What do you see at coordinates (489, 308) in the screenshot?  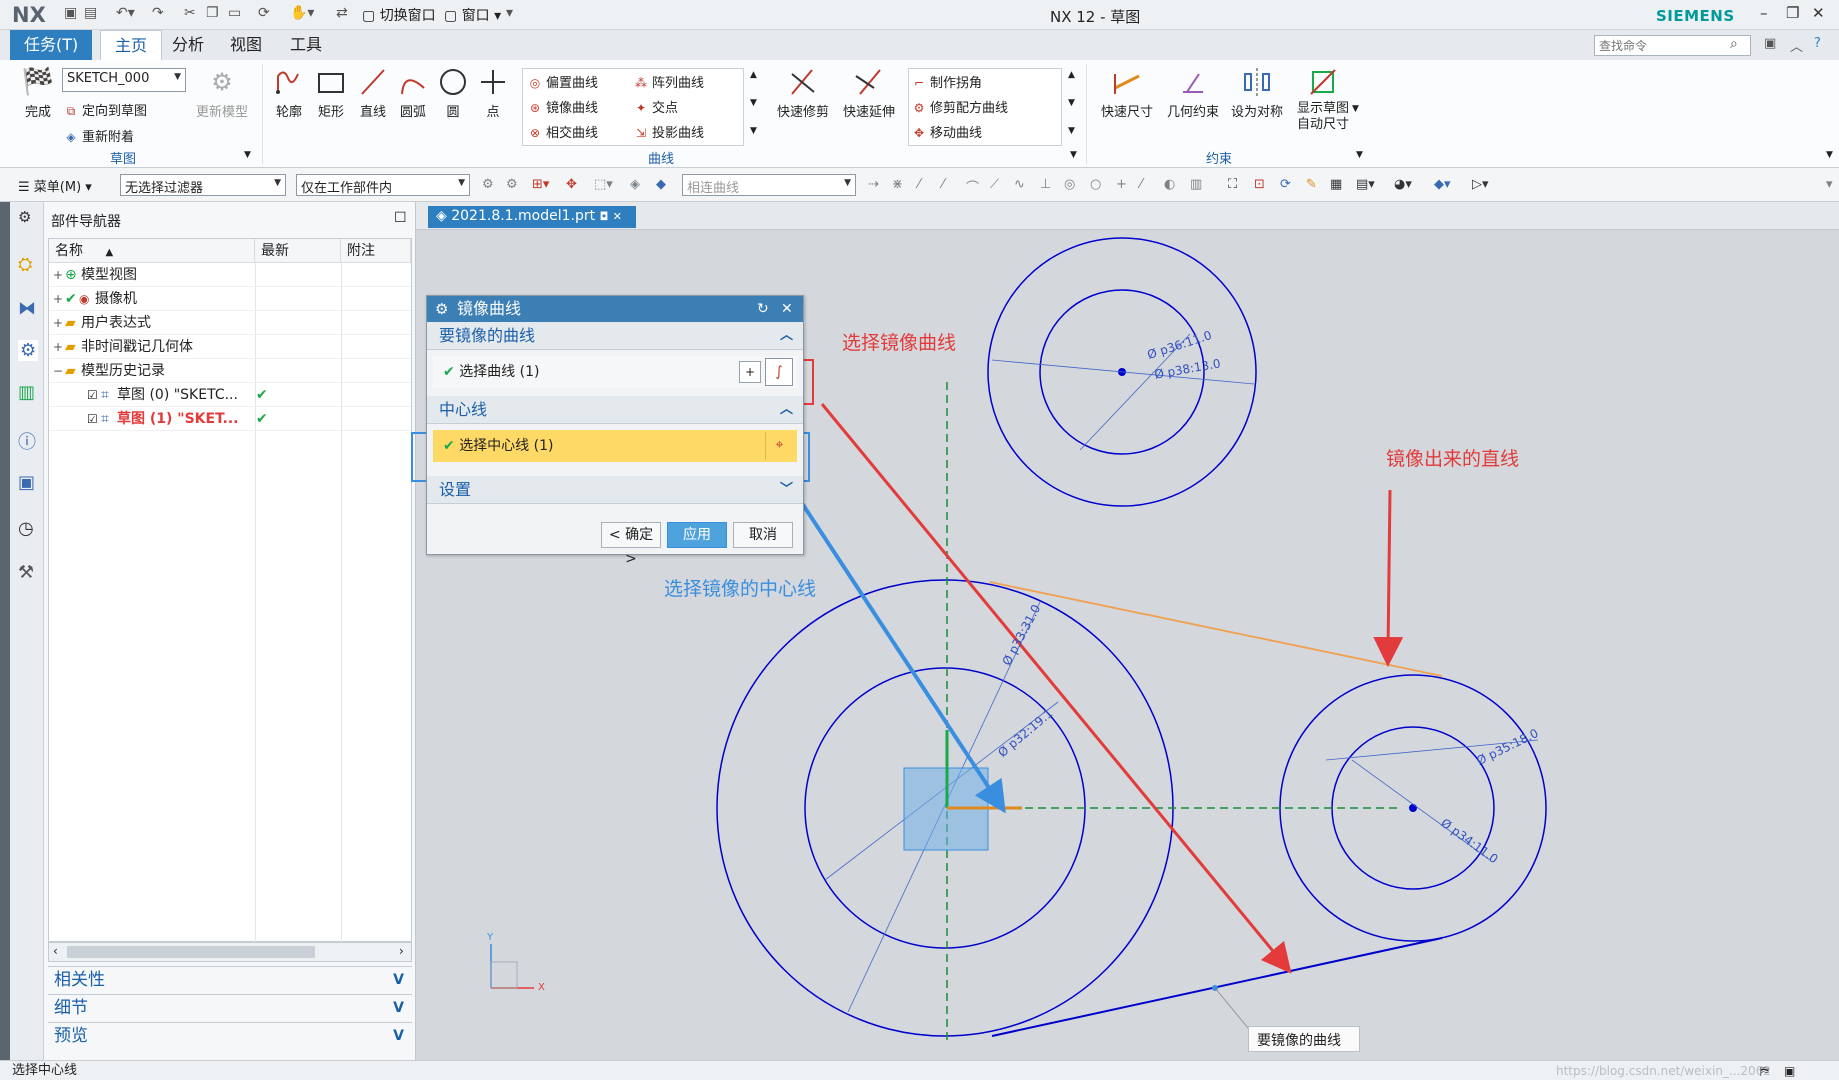 I see `dialog-title: 镜像曲线` at bounding box center [489, 308].